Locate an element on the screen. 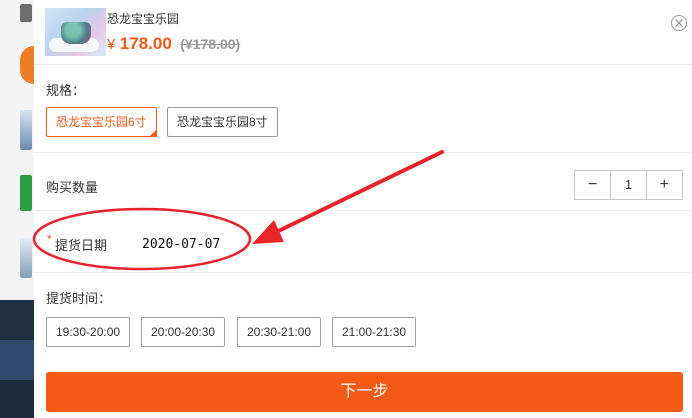 The image size is (692, 418). selected-corner-mark is located at coordinates (152, 133).